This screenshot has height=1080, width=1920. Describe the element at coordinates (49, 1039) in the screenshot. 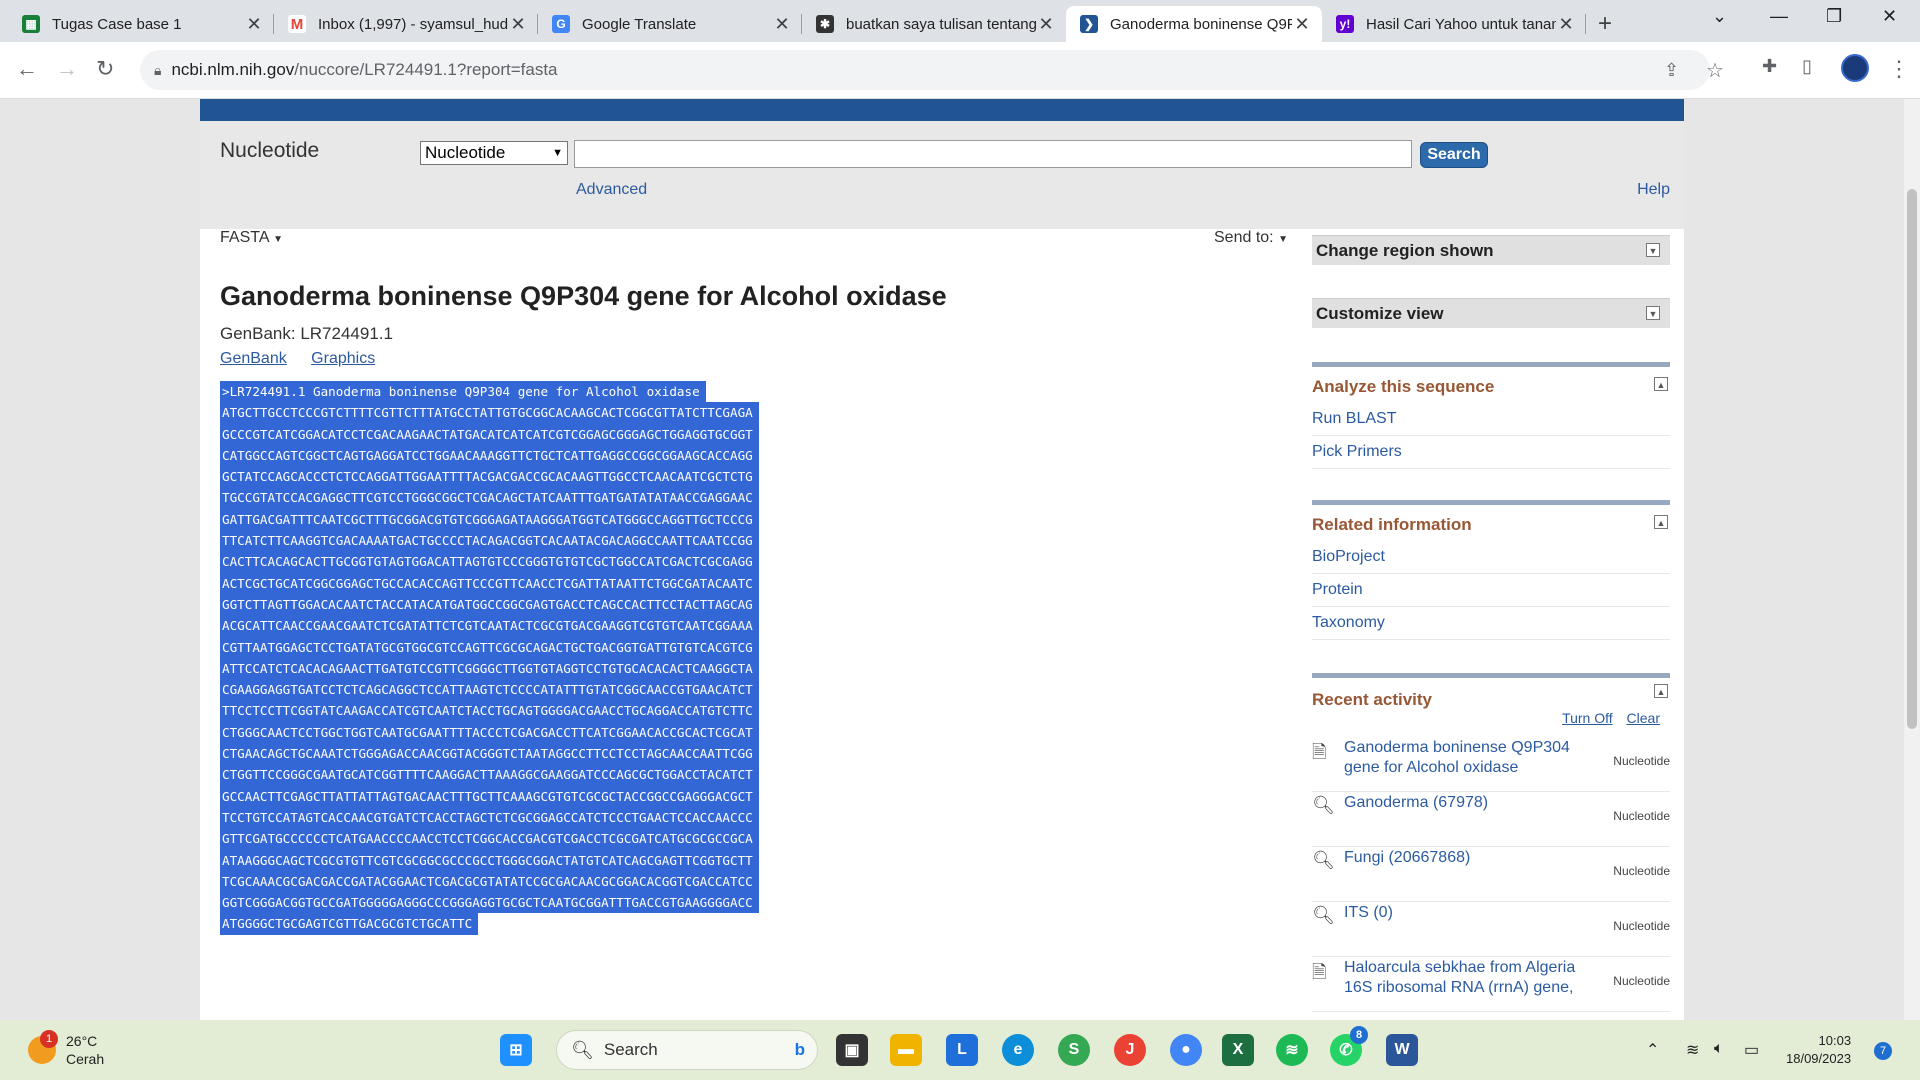

I see `weather-badge: 1` at that location.